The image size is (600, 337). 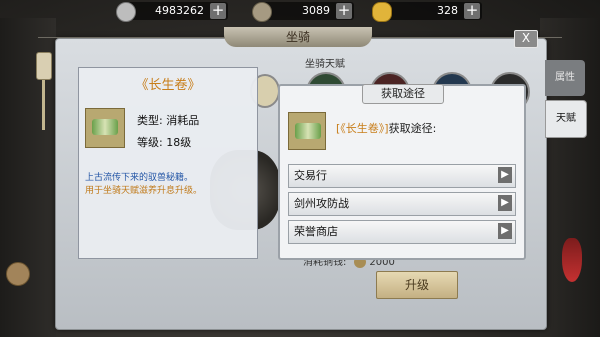 I want to click on acquire-suffix: 获取途径:, so click(x=412, y=128).